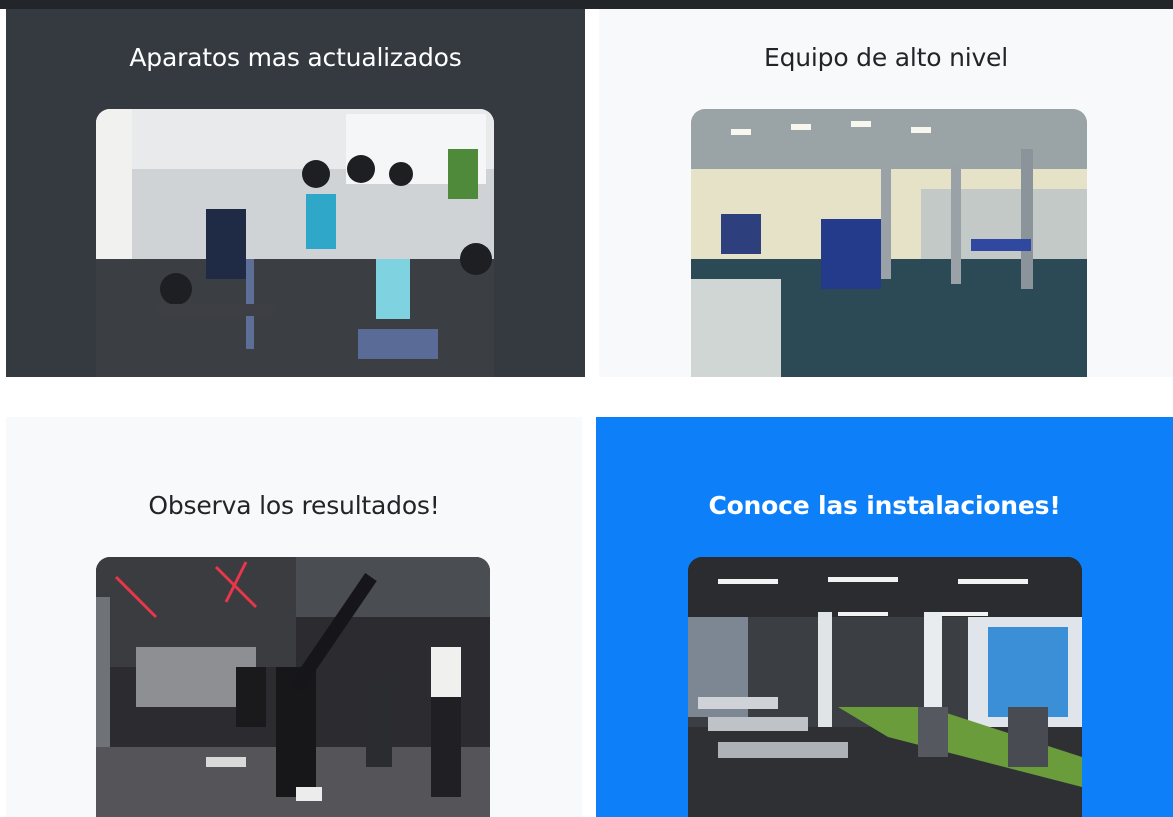 The image size is (1173, 817). What do you see at coordinates (295, 243) in the screenshot?
I see `gym-photo-weight-machines` at bounding box center [295, 243].